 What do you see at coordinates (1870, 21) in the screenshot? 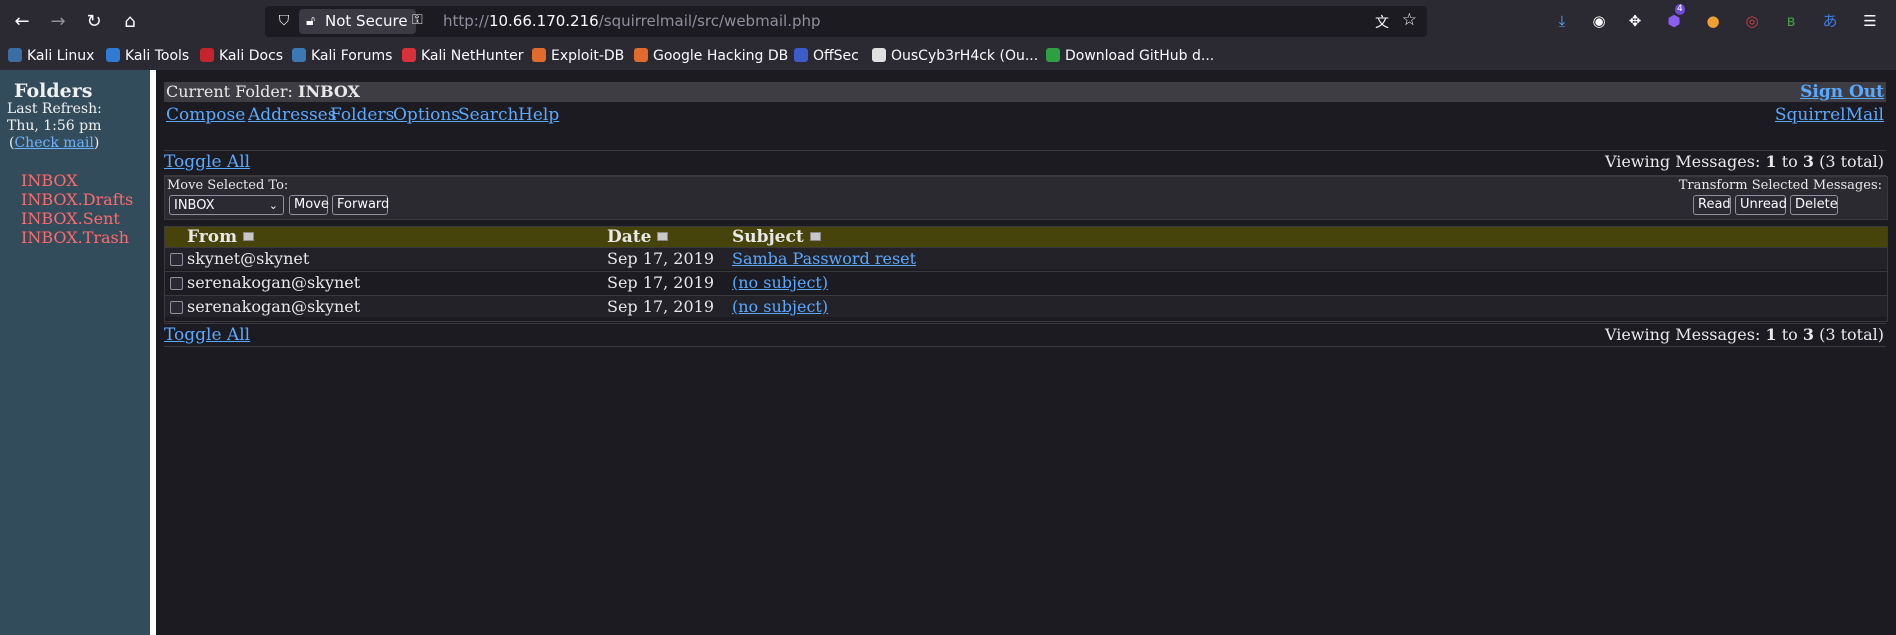
I see `menu-icon: ☰` at bounding box center [1870, 21].